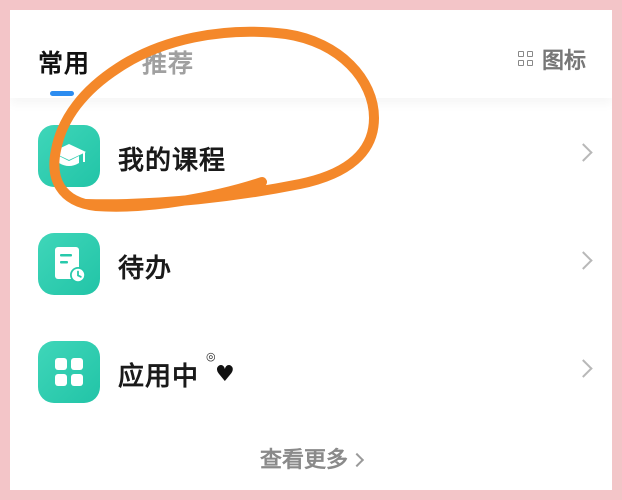 This screenshot has width=622, height=500. Describe the element at coordinates (145, 269) in the screenshot. I see `list-item-label: 待办` at that location.